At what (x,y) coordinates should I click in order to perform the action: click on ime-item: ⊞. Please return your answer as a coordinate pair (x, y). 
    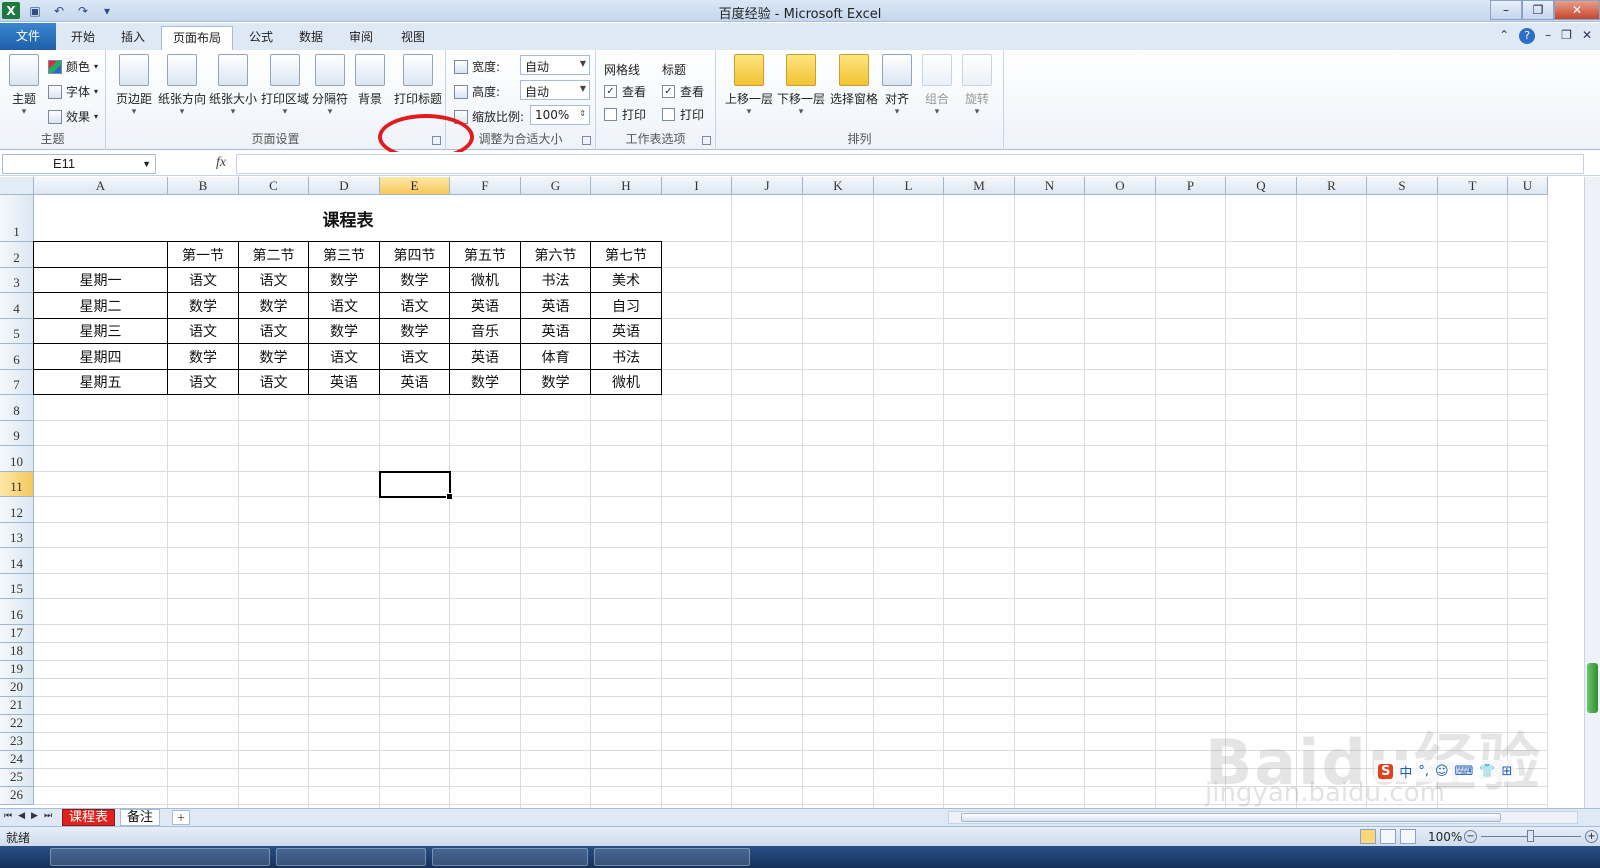
    Looking at the image, I should click on (1507, 771).